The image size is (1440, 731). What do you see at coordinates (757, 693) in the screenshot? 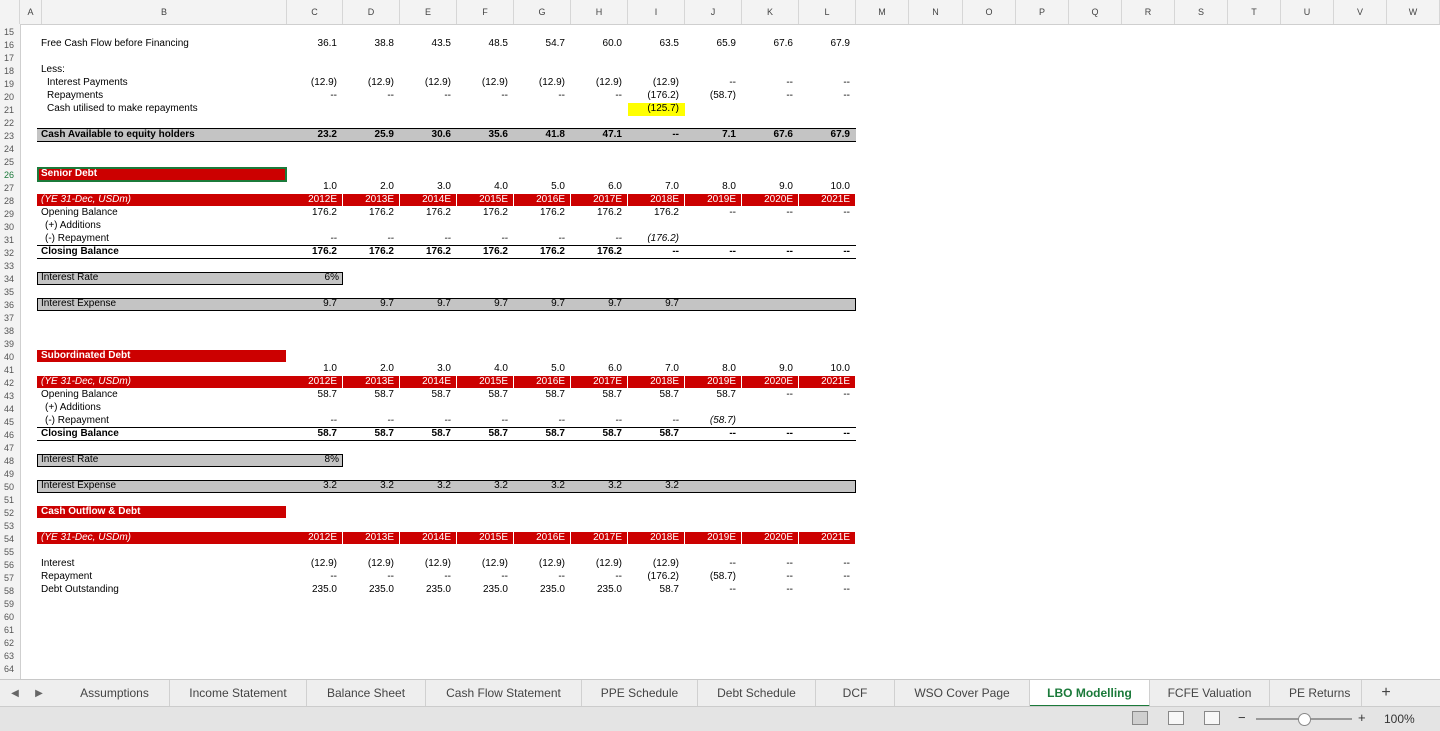
I see `tab-debt-schedule: Debt Schedule` at bounding box center [757, 693].